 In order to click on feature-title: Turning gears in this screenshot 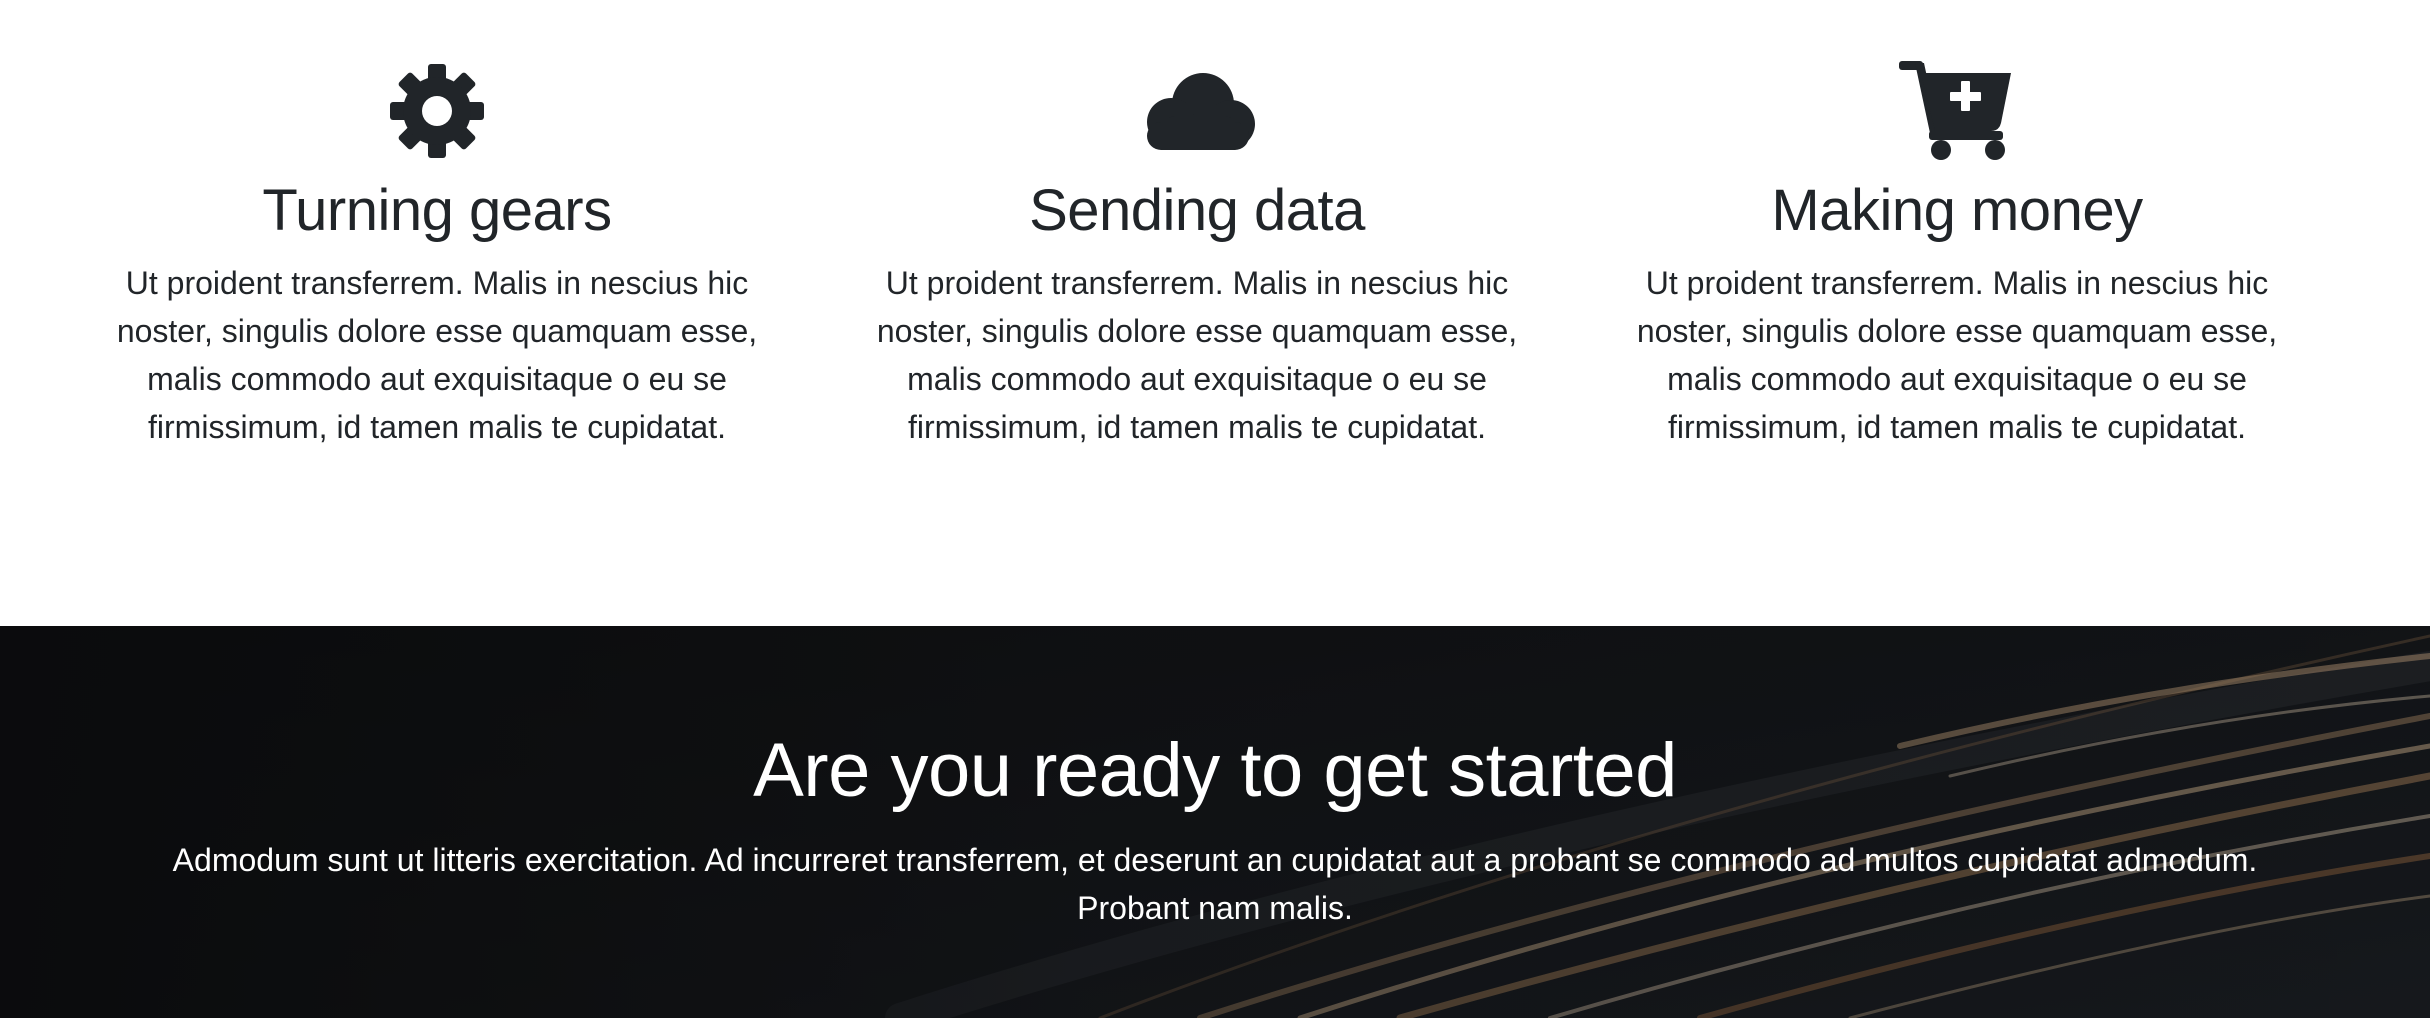, I will do `click(437, 210)`.